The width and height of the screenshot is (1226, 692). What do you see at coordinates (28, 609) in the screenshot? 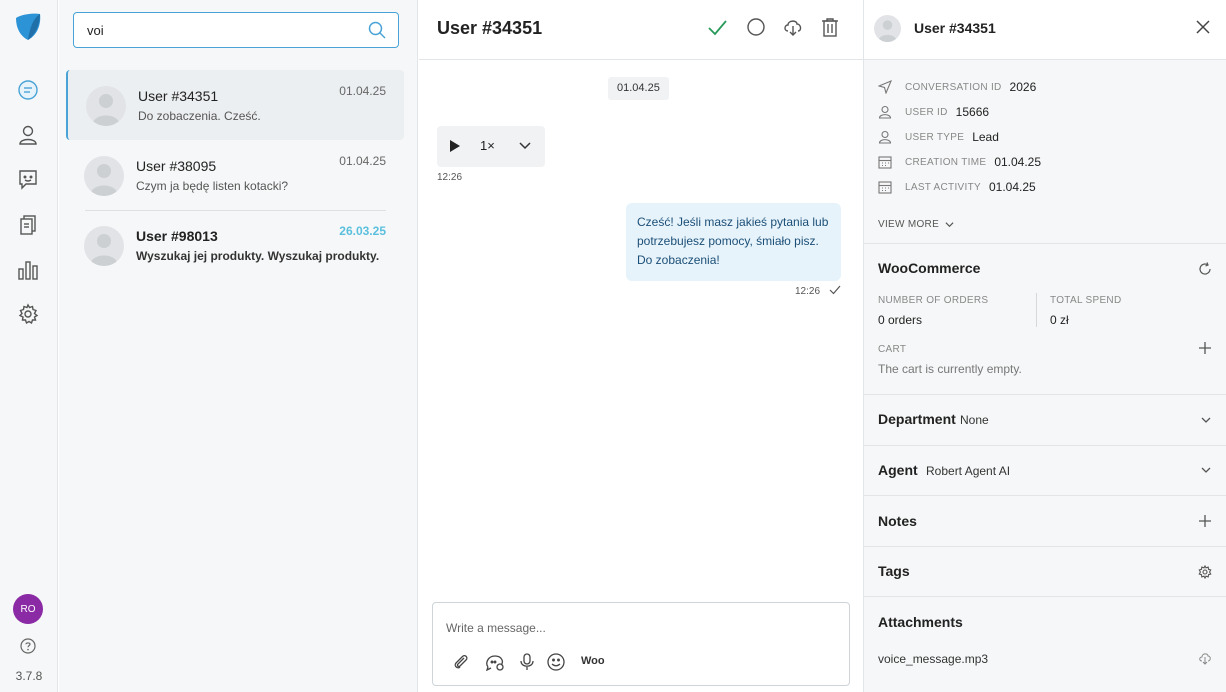
I see `agent-avatar: RO` at bounding box center [28, 609].